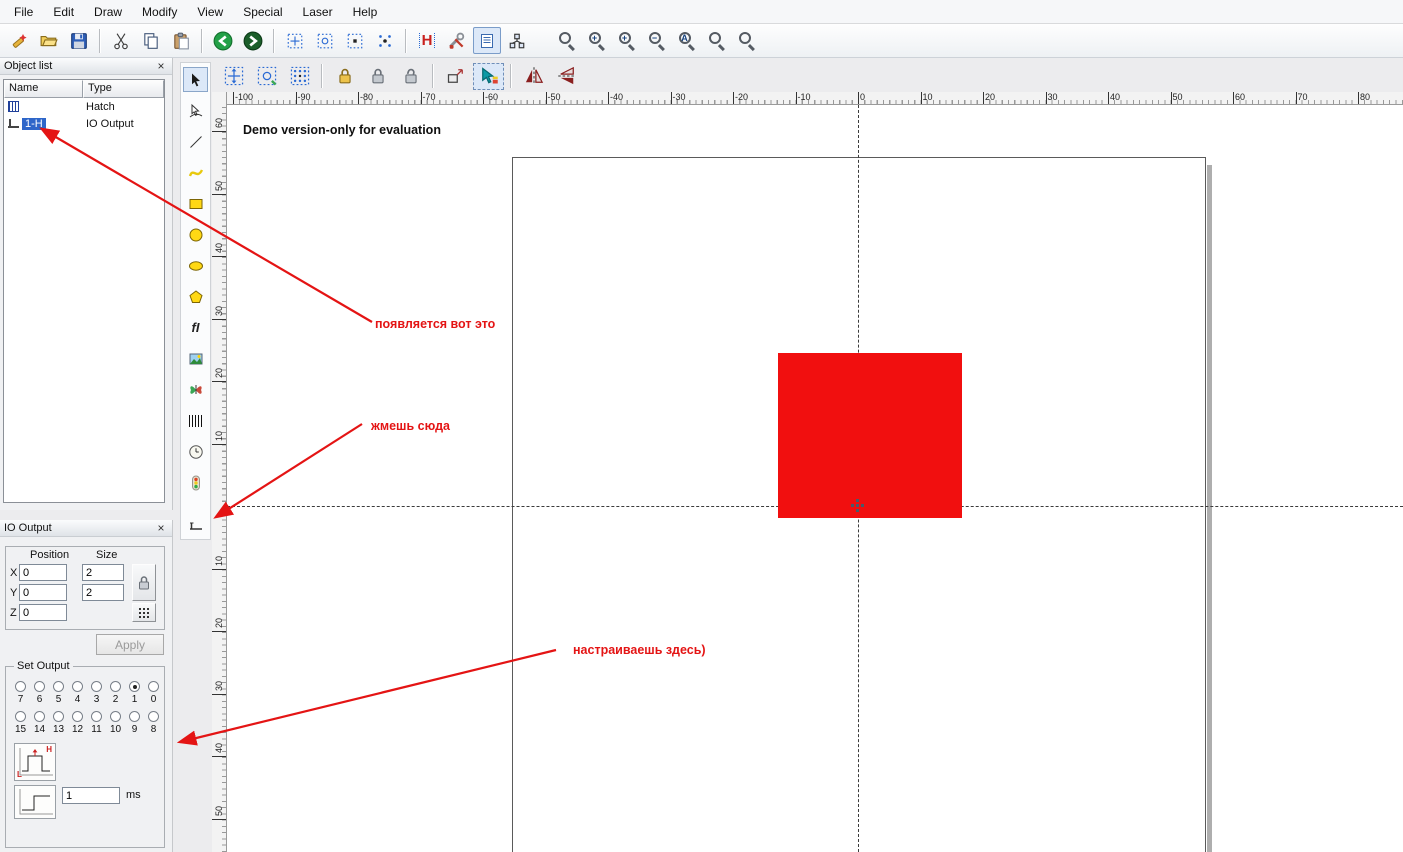  What do you see at coordinates (597, 40) in the screenshot?
I see `zoom-in-icon: +` at bounding box center [597, 40].